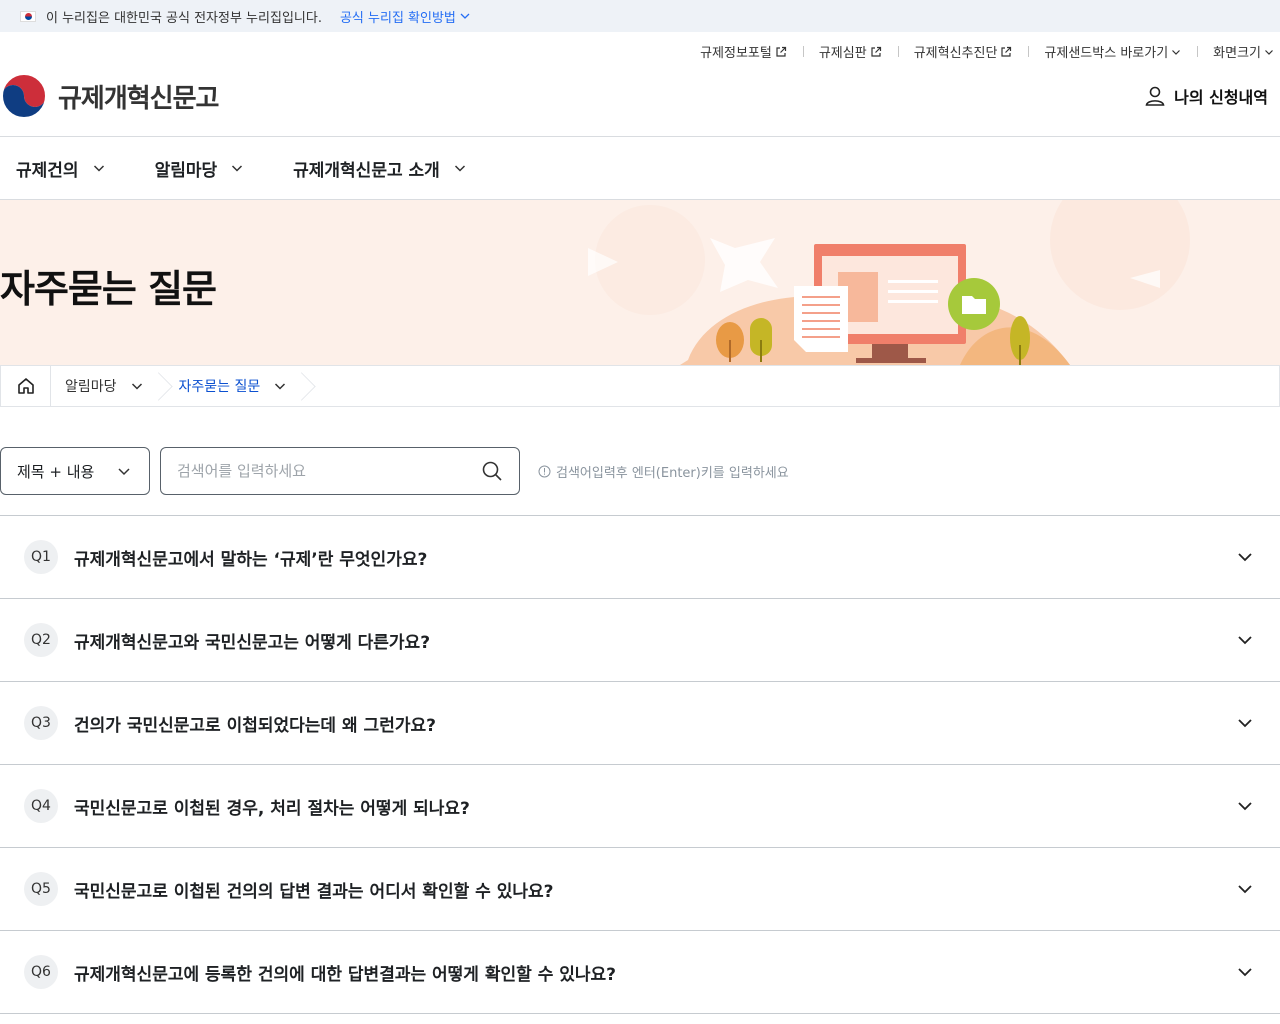 The height and width of the screenshot is (1024, 1280). What do you see at coordinates (41, 806) in the screenshot?
I see `question-number: Q4` at bounding box center [41, 806].